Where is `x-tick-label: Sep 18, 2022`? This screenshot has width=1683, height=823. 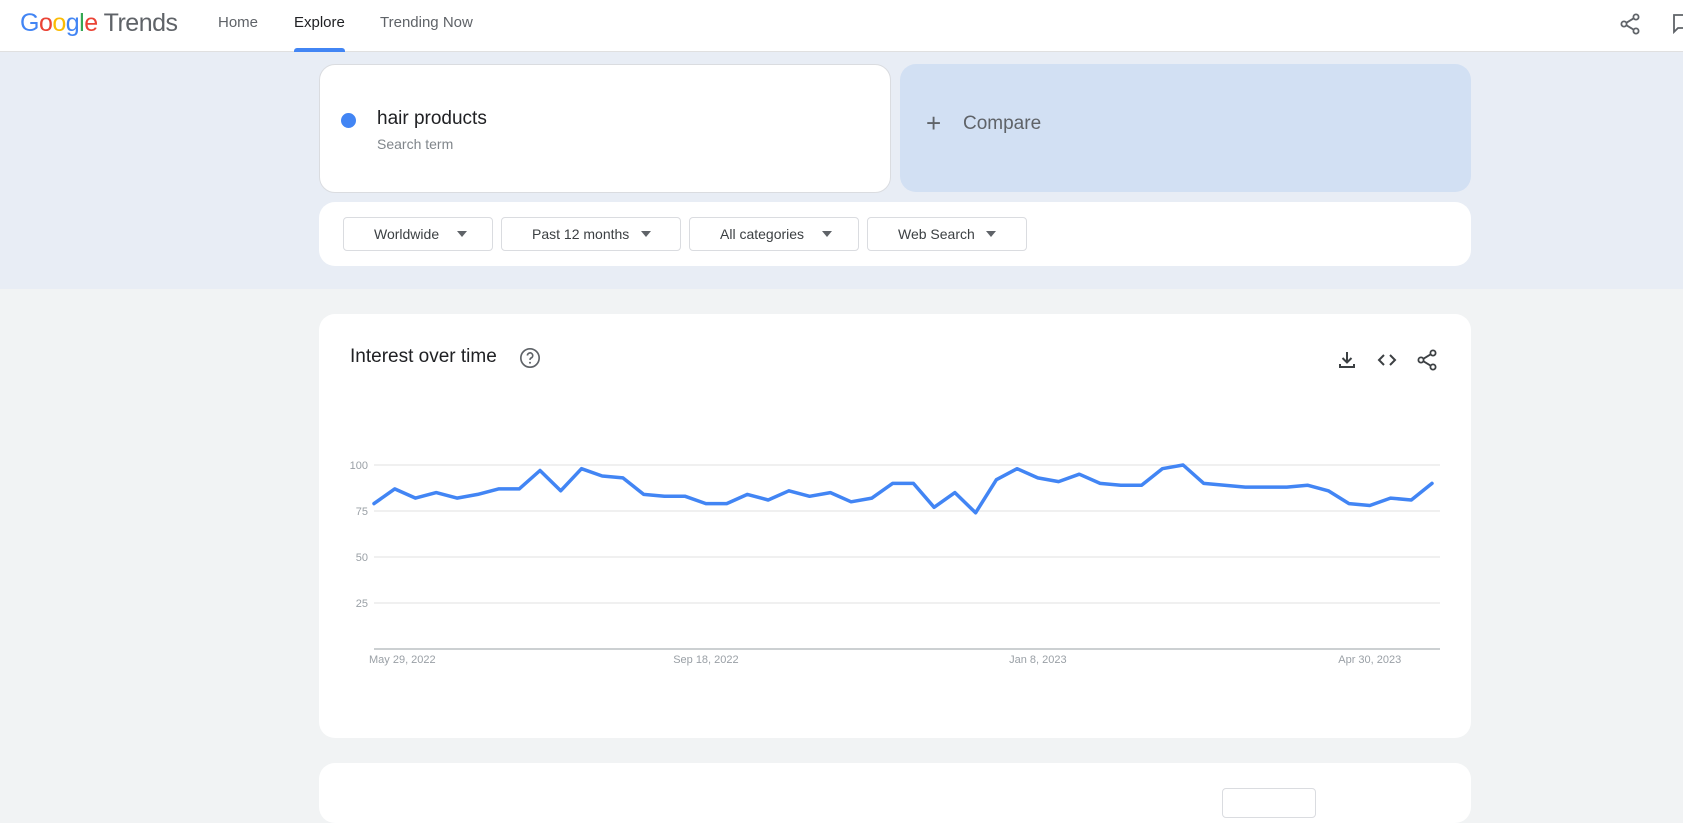
x-tick-label: Sep 18, 2022 is located at coordinates (705, 660).